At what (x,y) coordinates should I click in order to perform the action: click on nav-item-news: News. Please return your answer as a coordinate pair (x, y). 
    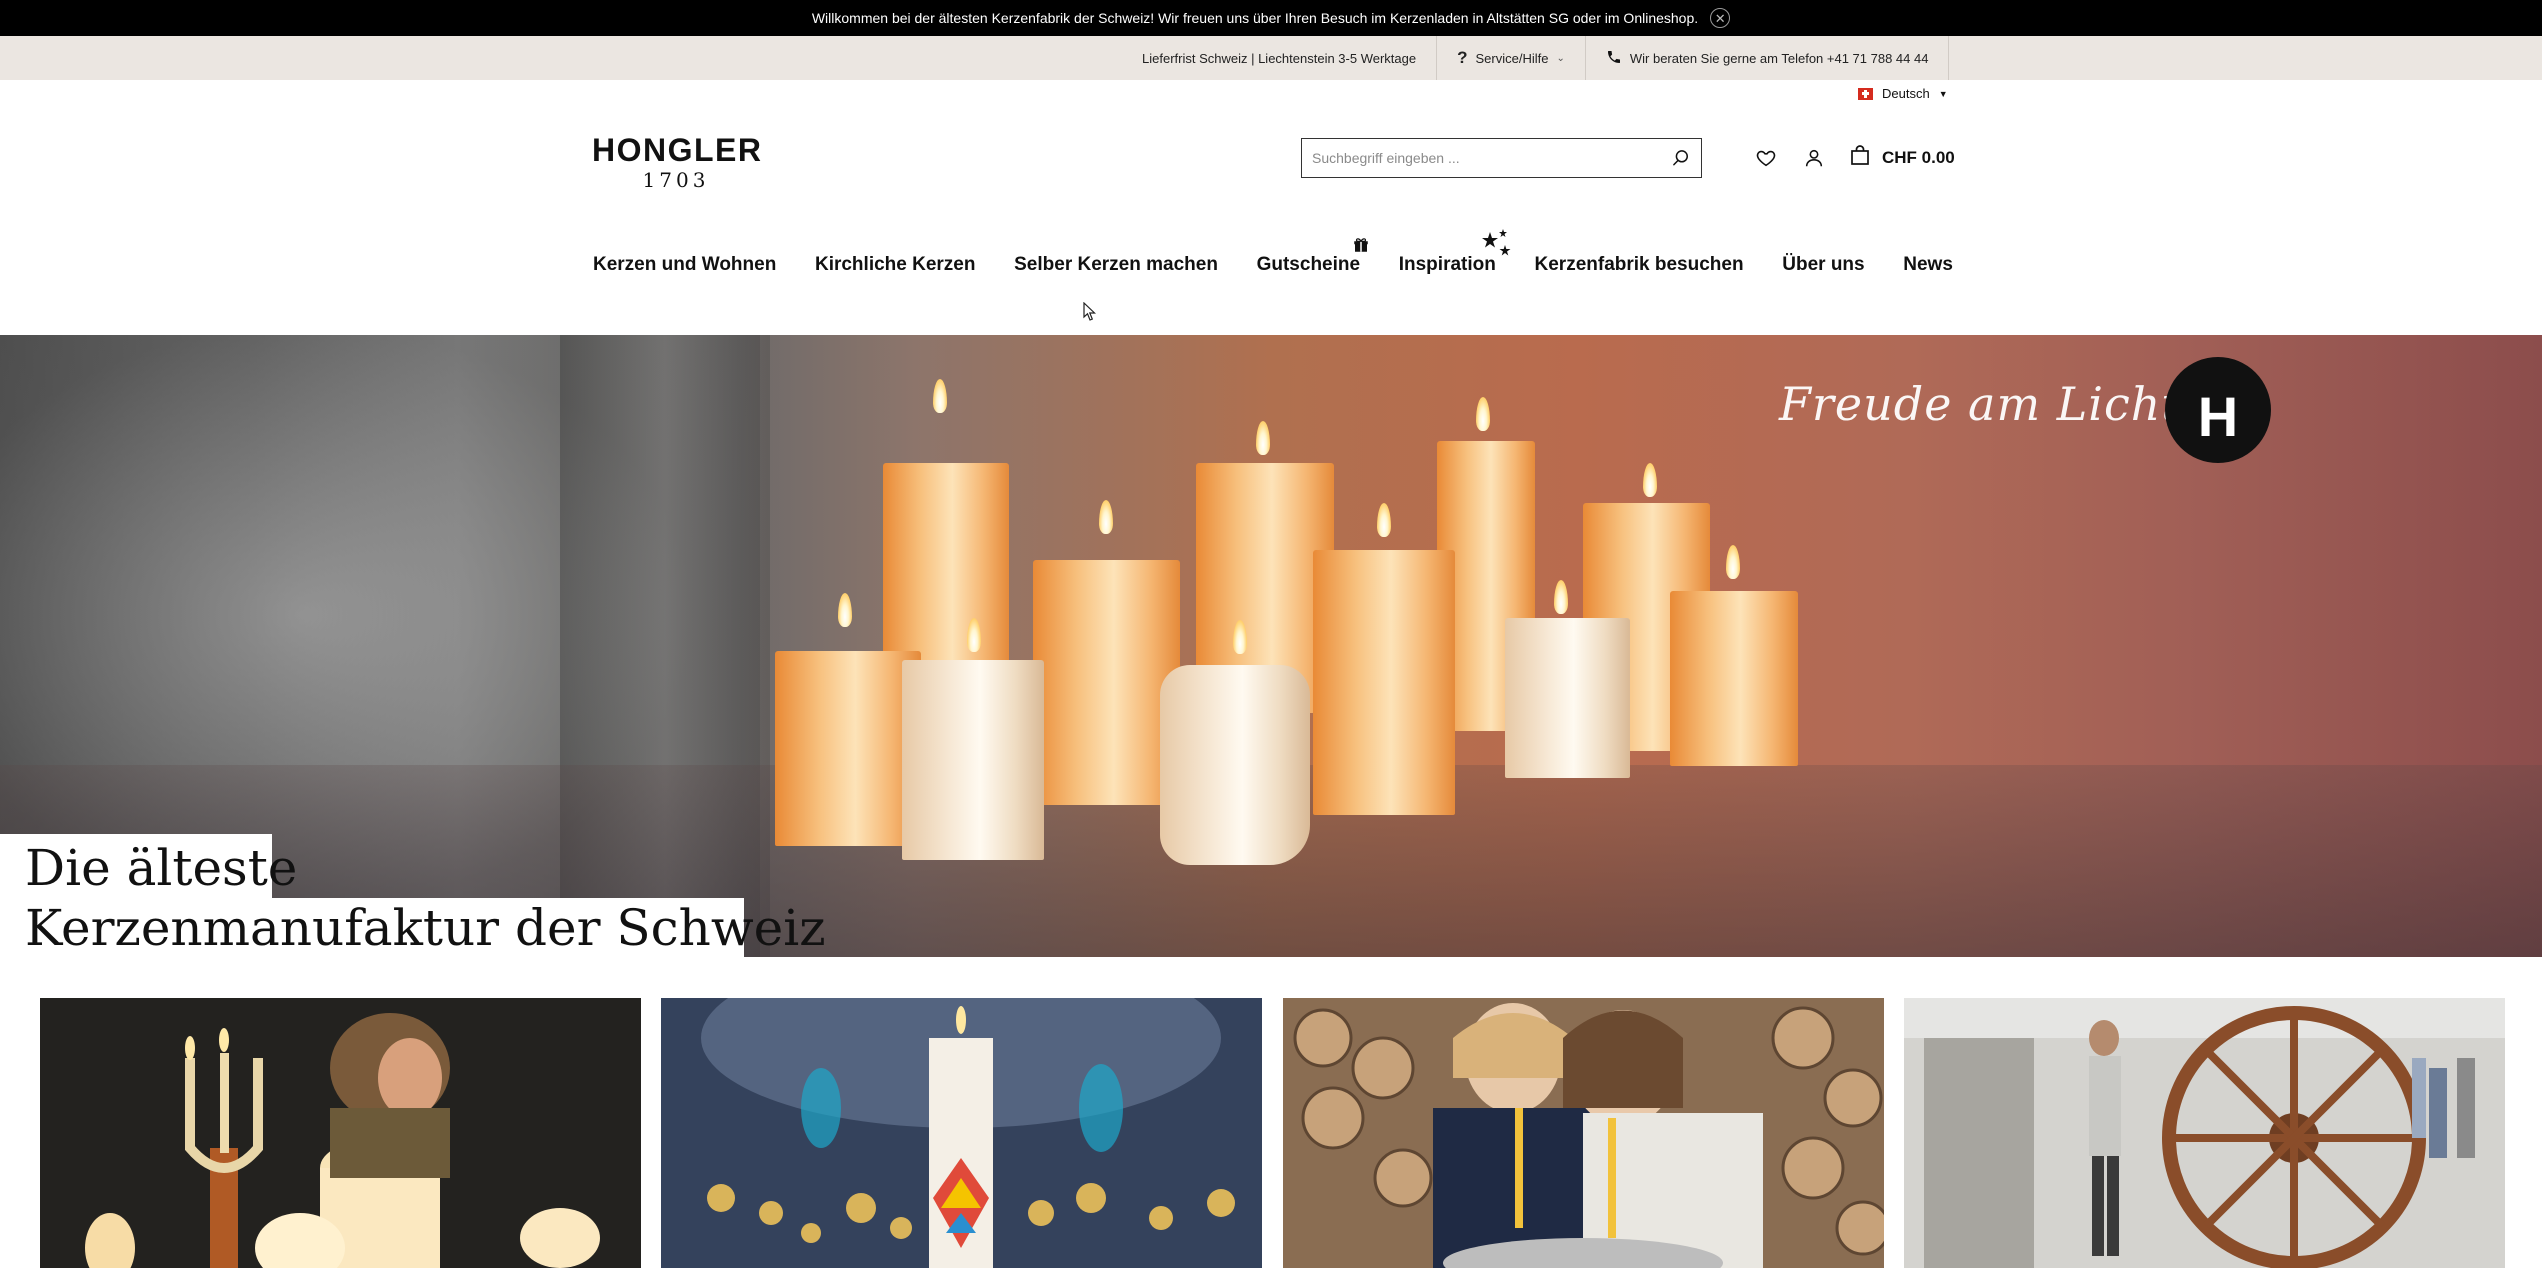
    Looking at the image, I should click on (1928, 265).